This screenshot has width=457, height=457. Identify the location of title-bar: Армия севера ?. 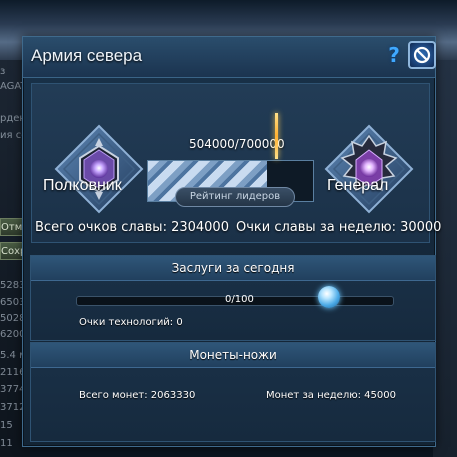
(229, 57).